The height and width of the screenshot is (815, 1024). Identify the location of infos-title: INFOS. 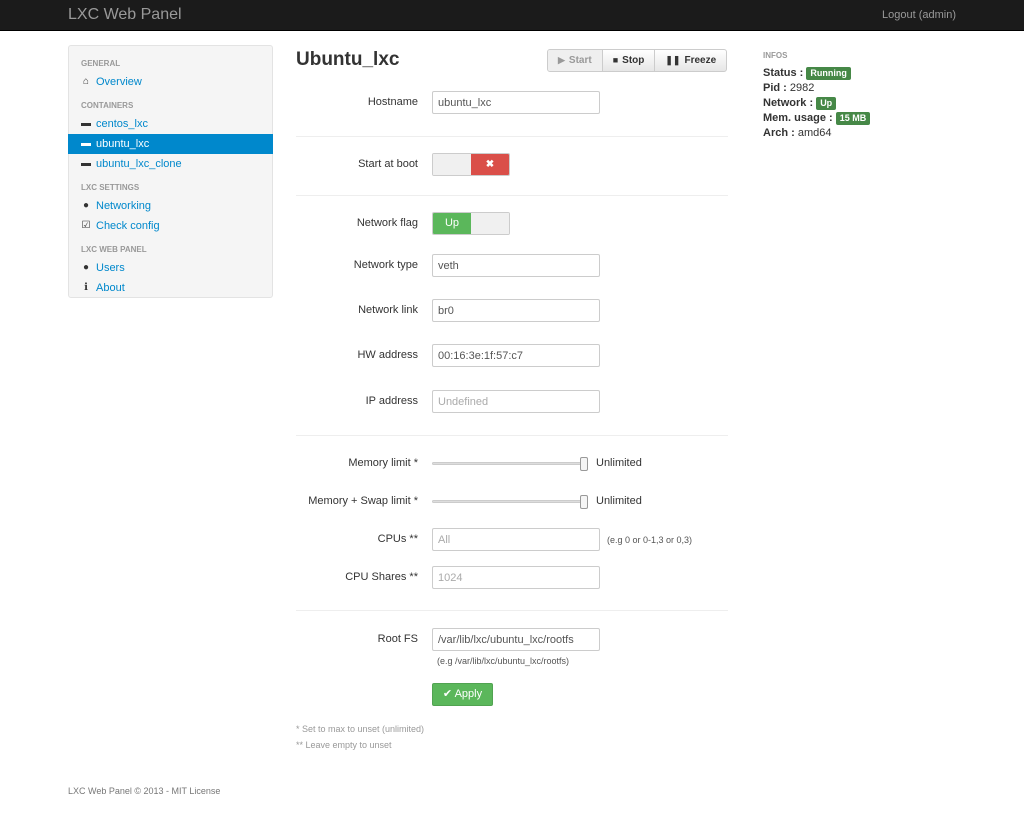
(775, 55).